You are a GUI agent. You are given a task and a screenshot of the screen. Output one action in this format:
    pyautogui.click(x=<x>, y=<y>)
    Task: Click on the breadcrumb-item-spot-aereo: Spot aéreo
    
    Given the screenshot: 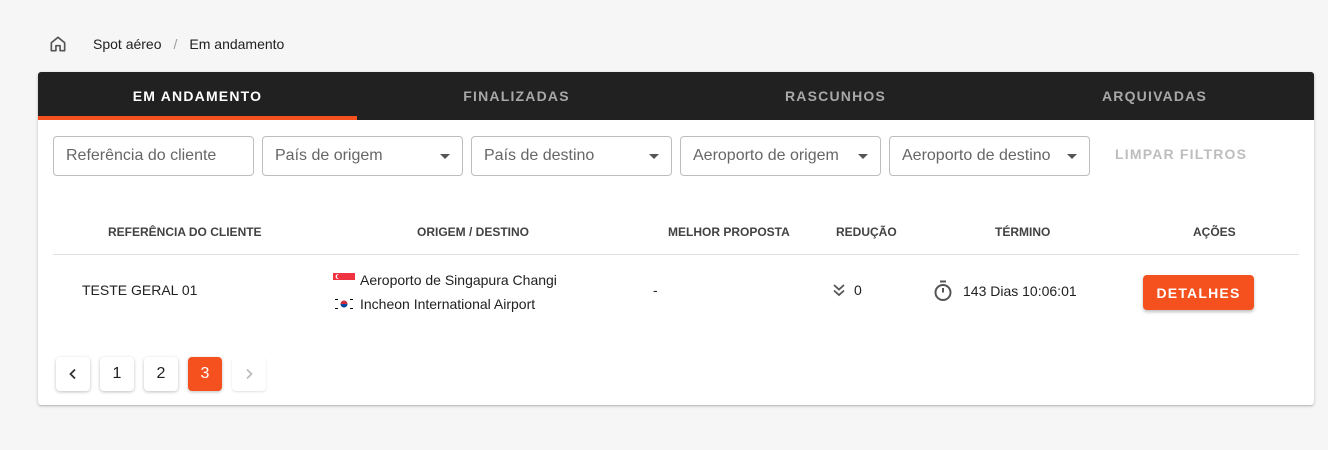 What is the action you would take?
    pyautogui.click(x=127, y=44)
    